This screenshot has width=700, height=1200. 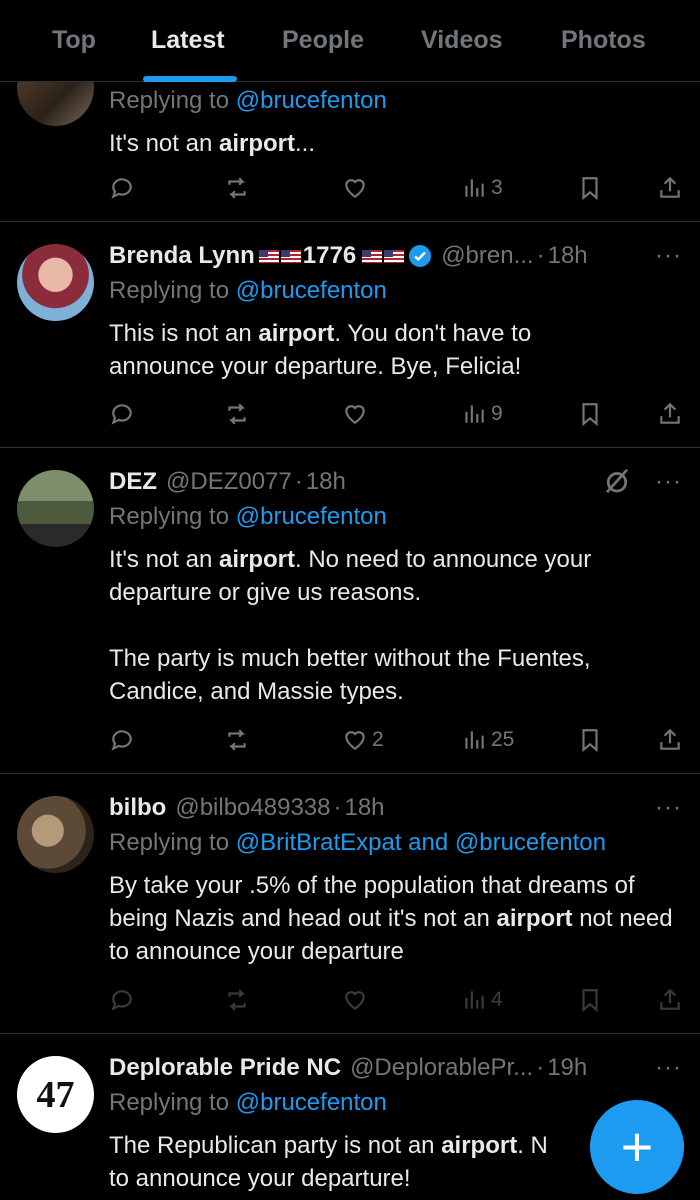 What do you see at coordinates (617, 481) in the screenshot?
I see `grok-icon` at bounding box center [617, 481].